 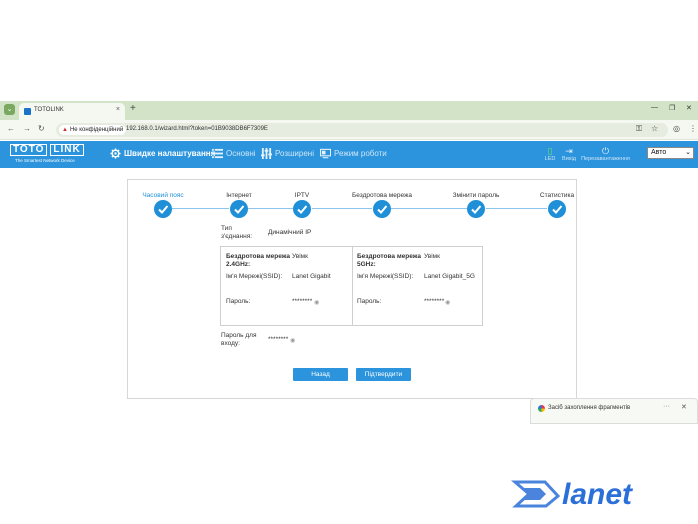 What do you see at coordinates (41, 128) in the screenshot?
I see `reload-icon: ↻` at bounding box center [41, 128].